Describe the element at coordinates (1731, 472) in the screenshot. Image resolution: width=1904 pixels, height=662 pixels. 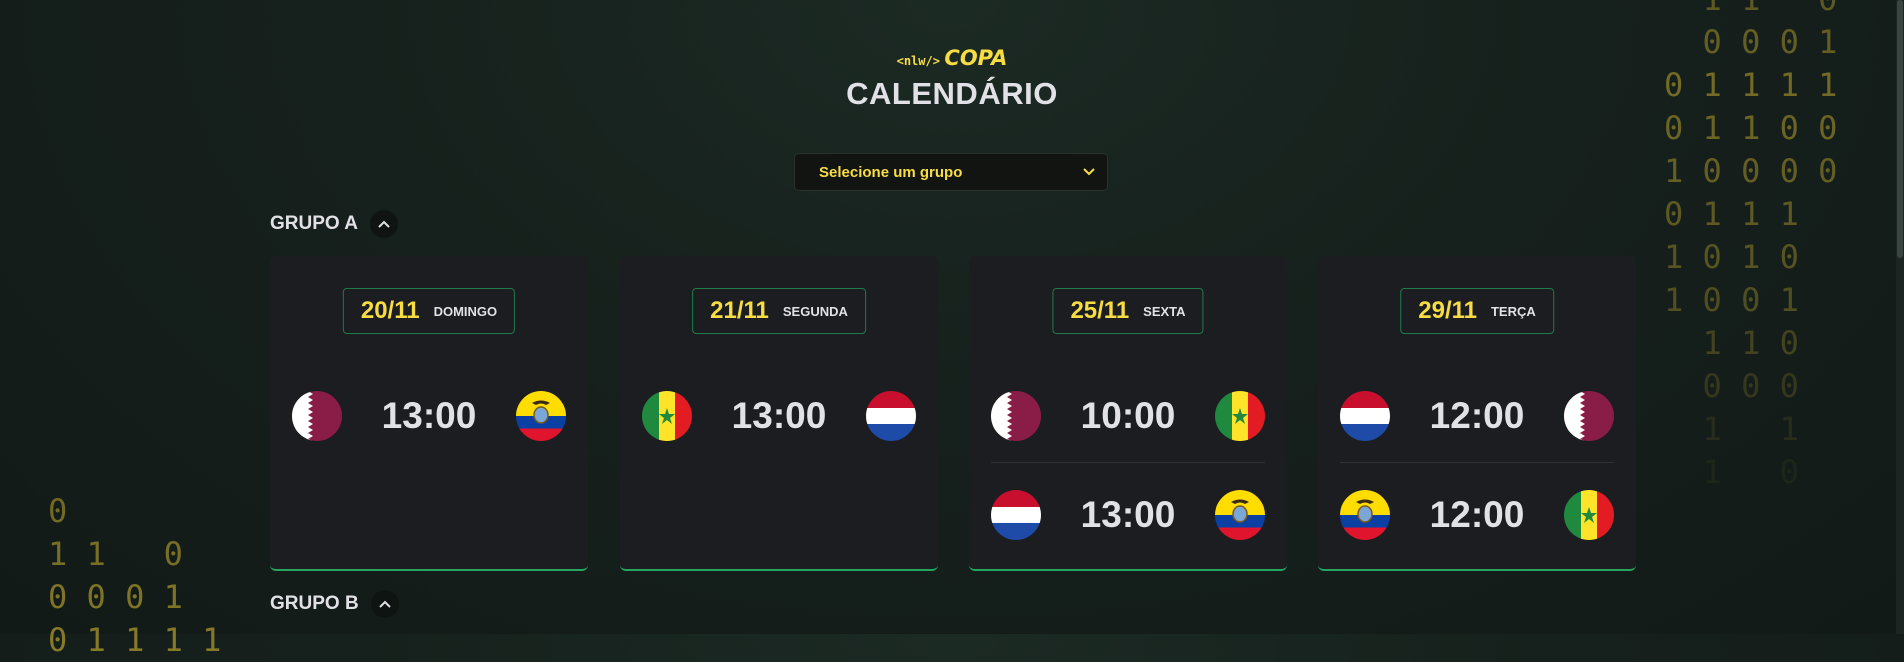
I see `binary-line: 1 0` at that location.